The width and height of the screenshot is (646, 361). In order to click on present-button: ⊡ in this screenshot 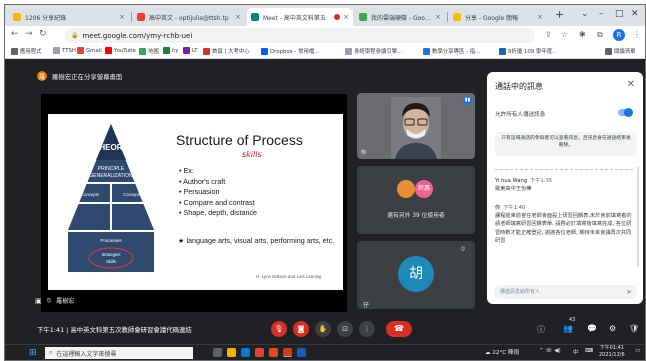, I will do `click(345, 329)`.